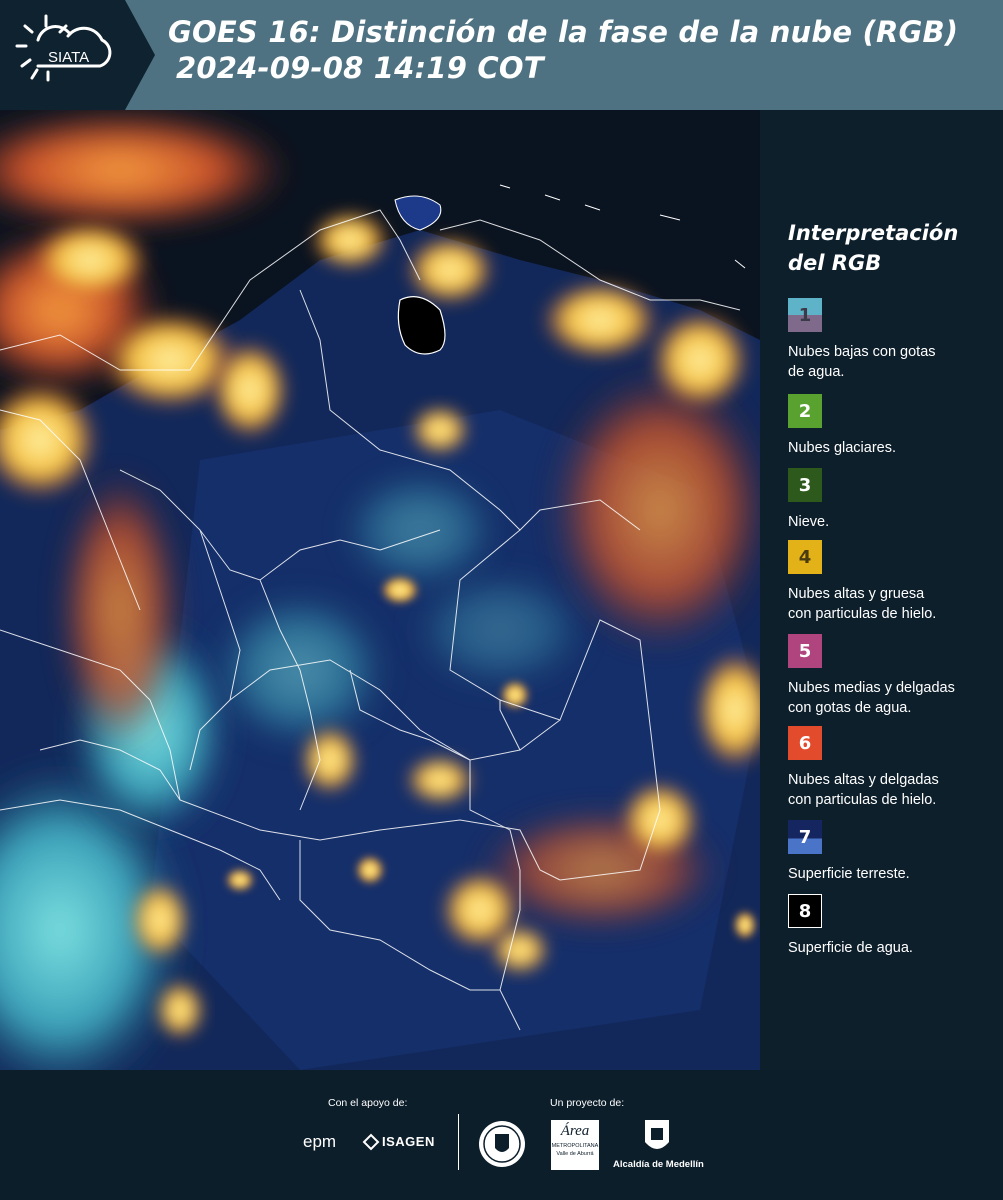 The height and width of the screenshot is (1200, 1003). What do you see at coordinates (893, 522) in the screenshot?
I see `legend-label-3: Nieve.` at bounding box center [893, 522].